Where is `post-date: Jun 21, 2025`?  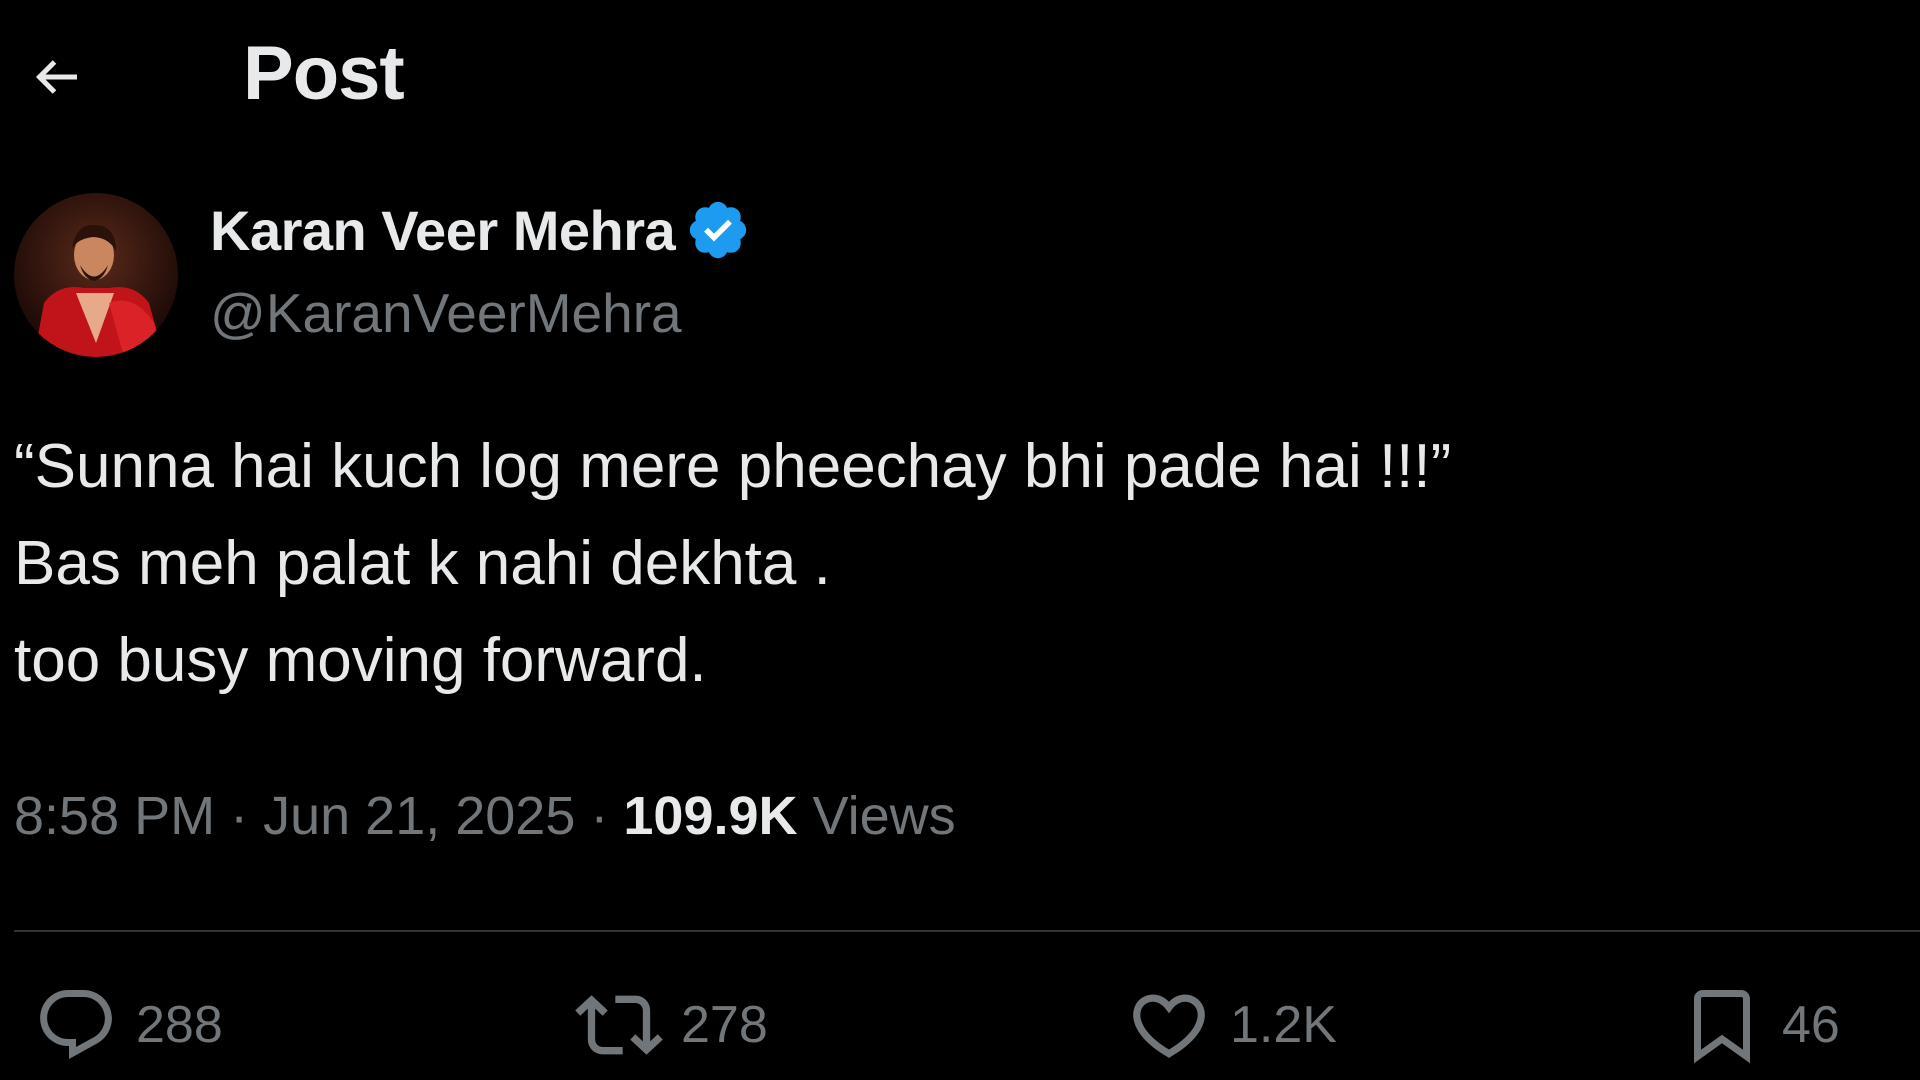
post-date: Jun 21, 2025 is located at coordinates (419, 816).